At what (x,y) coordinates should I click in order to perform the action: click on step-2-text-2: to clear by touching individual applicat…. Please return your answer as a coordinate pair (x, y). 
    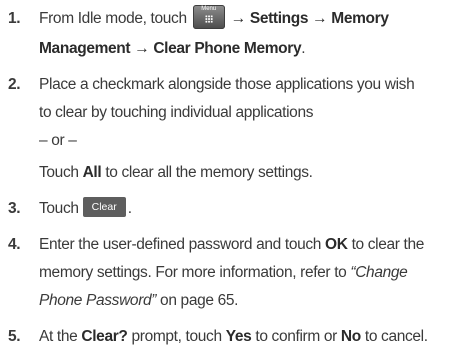
    Looking at the image, I should click on (176, 112).